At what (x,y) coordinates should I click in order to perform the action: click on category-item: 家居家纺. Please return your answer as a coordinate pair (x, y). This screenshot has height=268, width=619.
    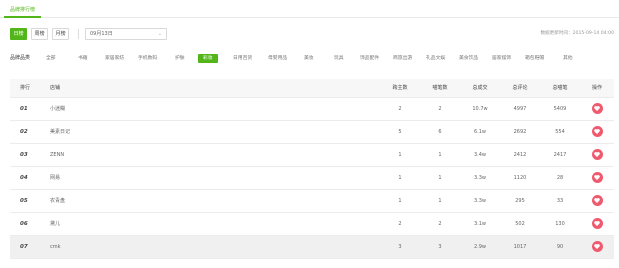
    Looking at the image, I should click on (114, 58).